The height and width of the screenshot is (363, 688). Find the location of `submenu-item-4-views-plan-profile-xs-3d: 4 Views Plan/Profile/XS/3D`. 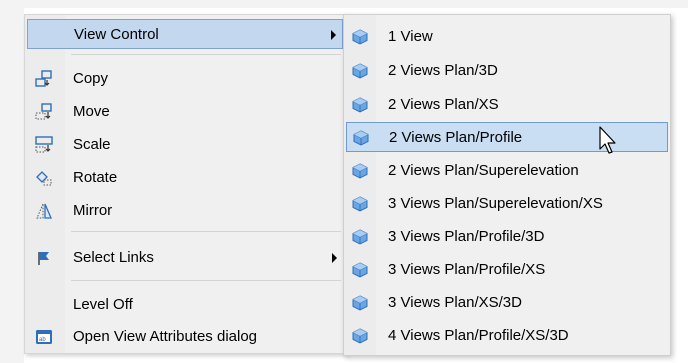

submenu-item-4-views-plan-profile-xs-3d: 4 Views Plan/Profile/XS/3D is located at coordinates (507, 336).